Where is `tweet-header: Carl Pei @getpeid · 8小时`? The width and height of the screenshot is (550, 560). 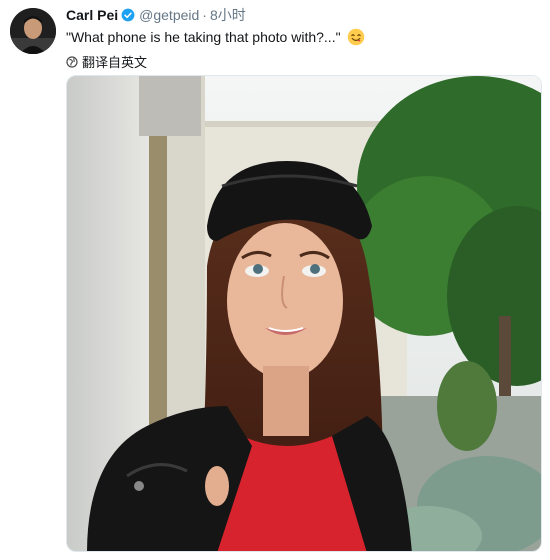 tweet-header: Carl Pei @getpeid · 8小时 is located at coordinates (303, 15).